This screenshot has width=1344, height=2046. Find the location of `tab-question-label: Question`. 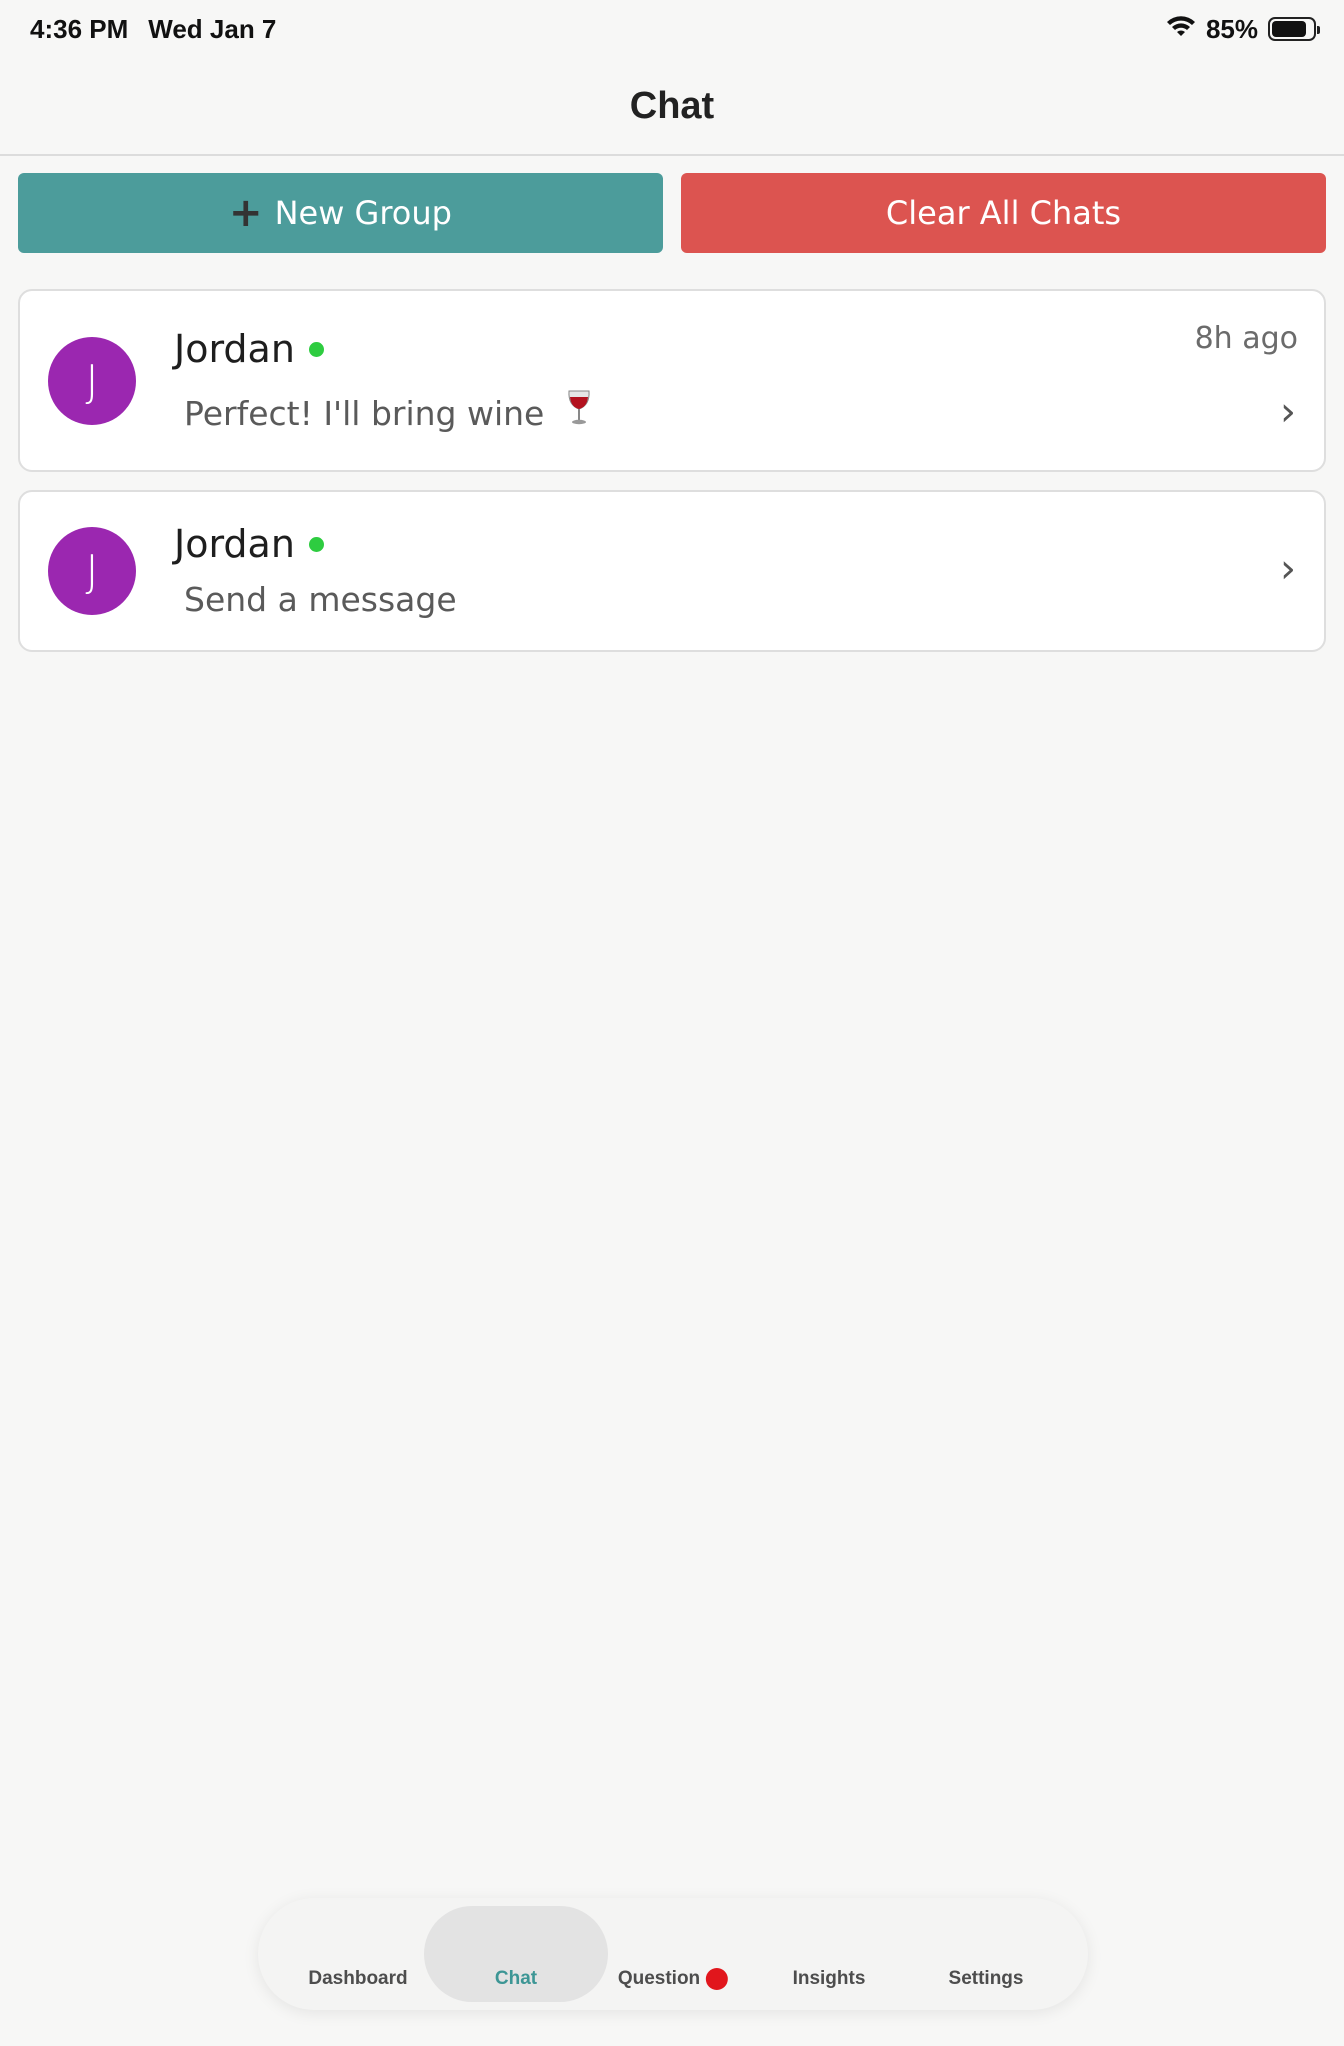

tab-question-label: Question is located at coordinates (659, 1978).